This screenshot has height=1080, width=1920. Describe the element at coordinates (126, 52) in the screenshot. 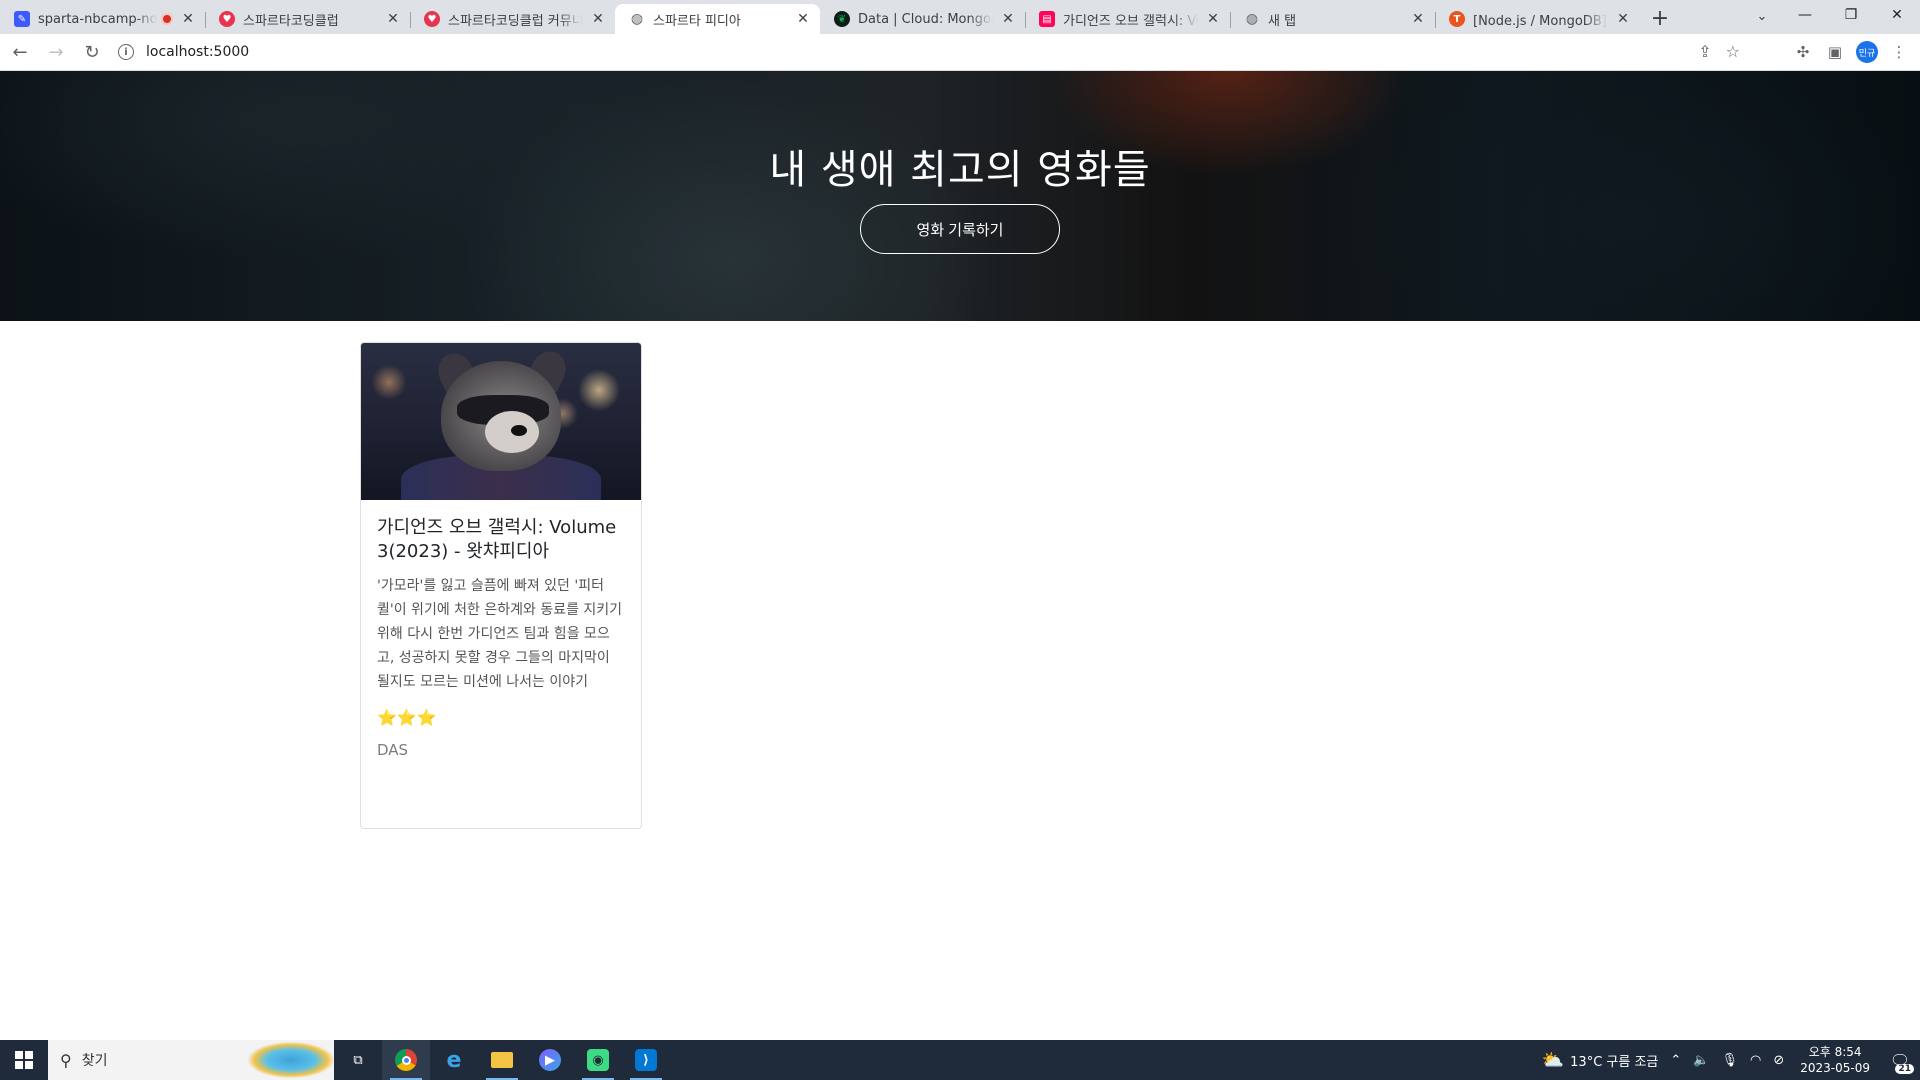

I see `info-icon: i` at that location.